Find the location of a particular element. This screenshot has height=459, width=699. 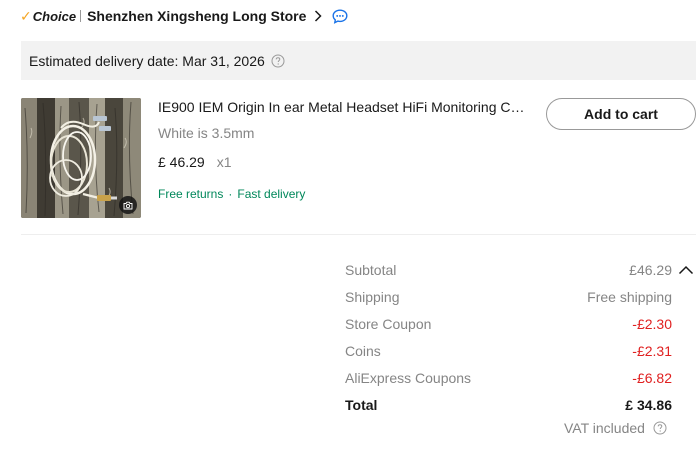

chevron-right-icon is located at coordinates (318, 16).